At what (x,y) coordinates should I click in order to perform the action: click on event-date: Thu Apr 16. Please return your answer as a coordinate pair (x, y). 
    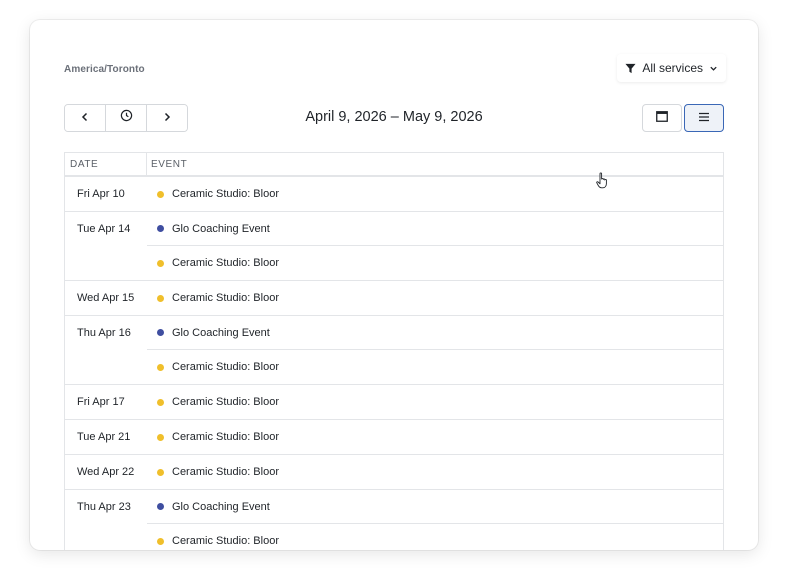
    Looking at the image, I should click on (104, 333).